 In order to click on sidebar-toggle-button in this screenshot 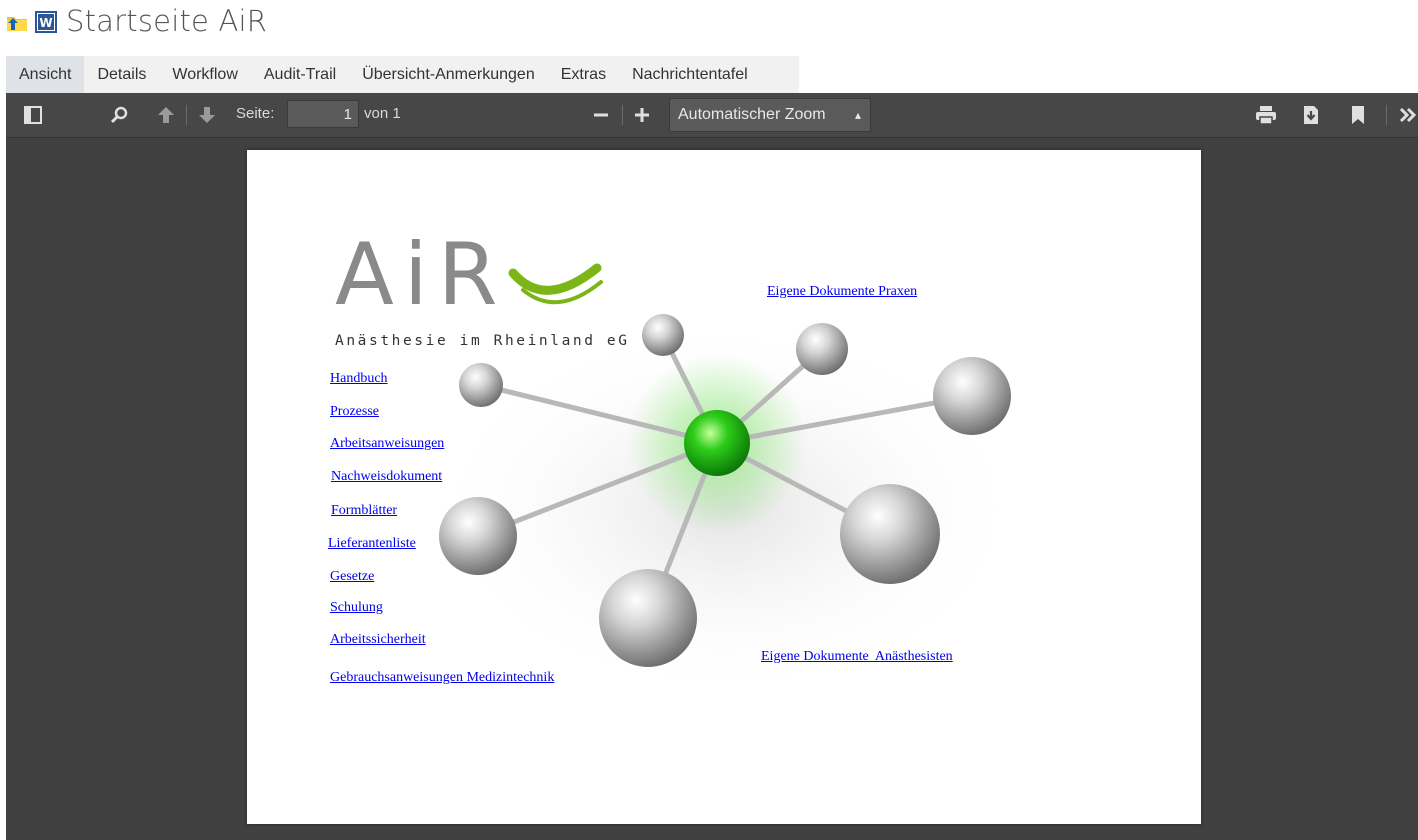, I will do `click(33, 115)`.